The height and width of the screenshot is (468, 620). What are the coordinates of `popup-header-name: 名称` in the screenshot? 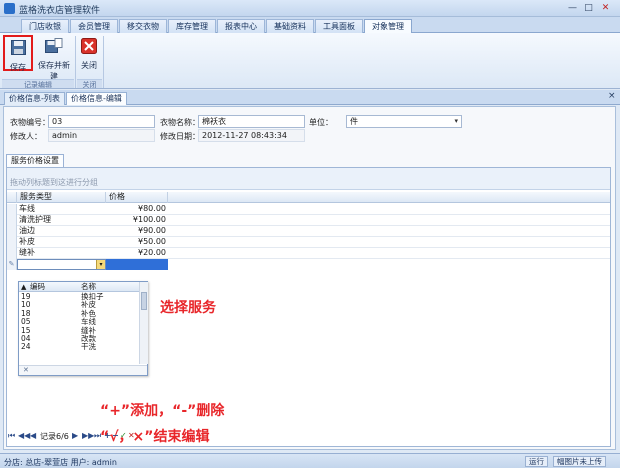 It's located at (88, 286).